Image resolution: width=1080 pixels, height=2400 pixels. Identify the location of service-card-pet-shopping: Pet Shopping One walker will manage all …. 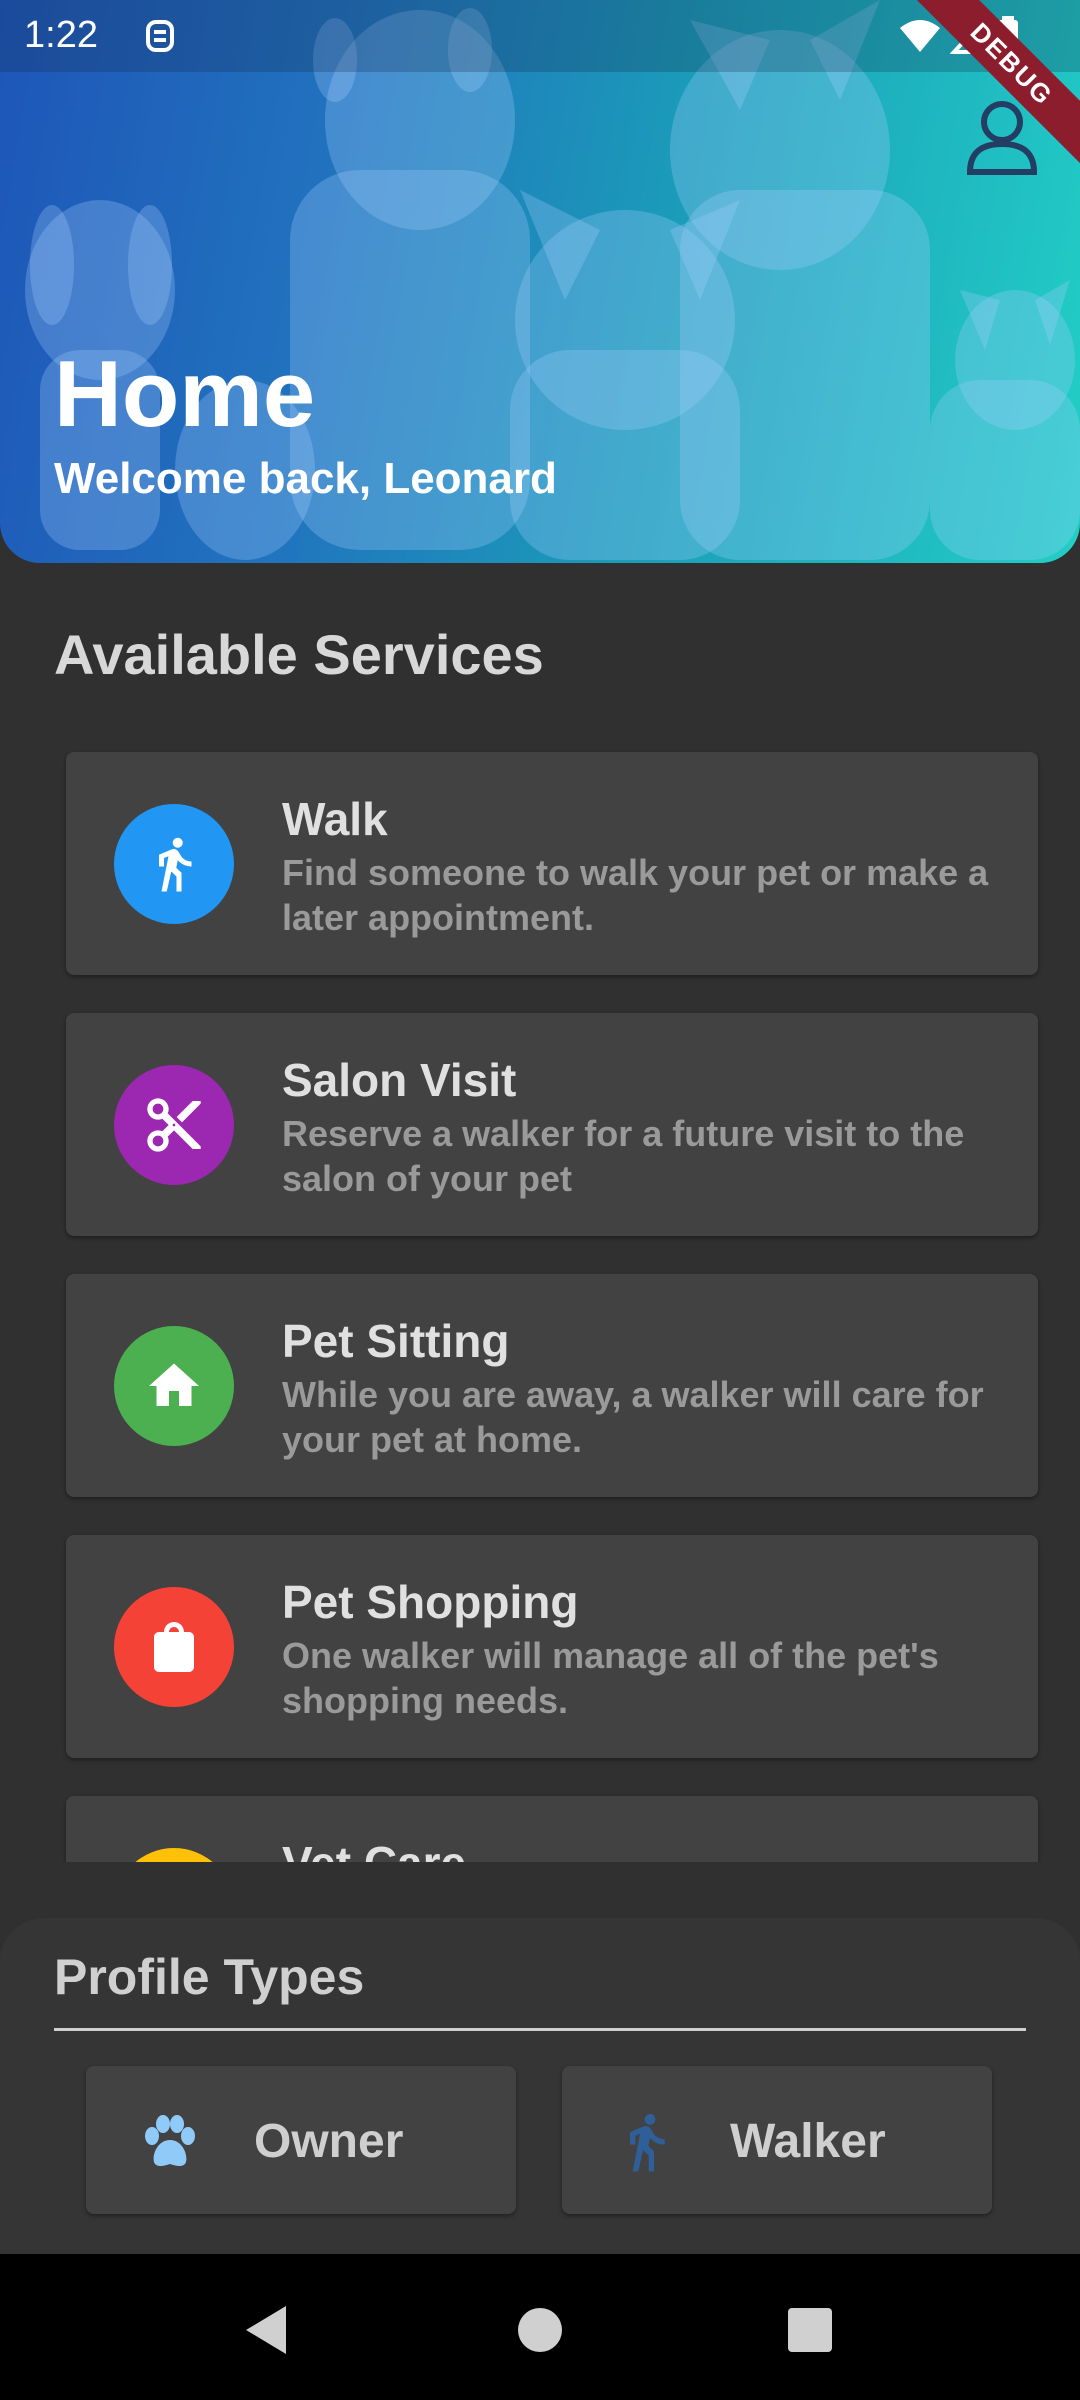
(552, 1646).